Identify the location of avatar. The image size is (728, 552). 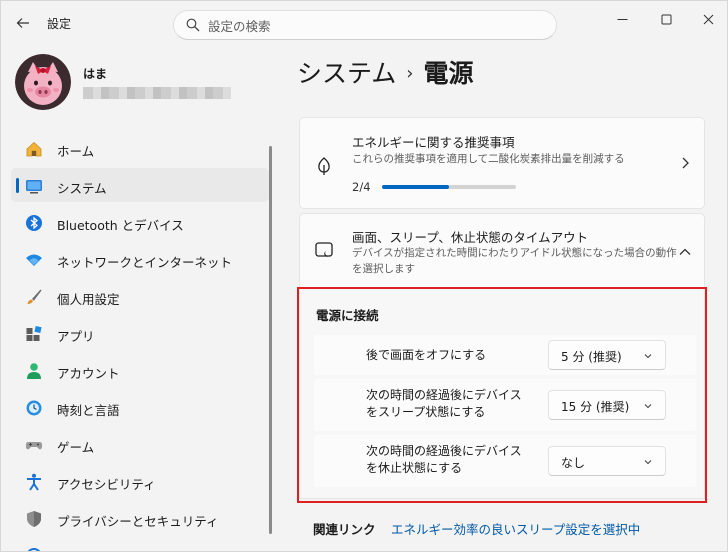
(43, 82).